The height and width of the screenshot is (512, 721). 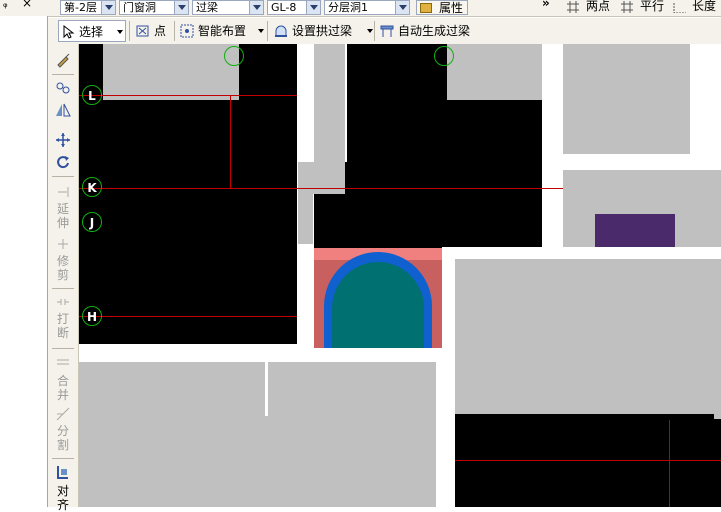 I want to click on arch-opening-drawing, so click(x=378, y=298).